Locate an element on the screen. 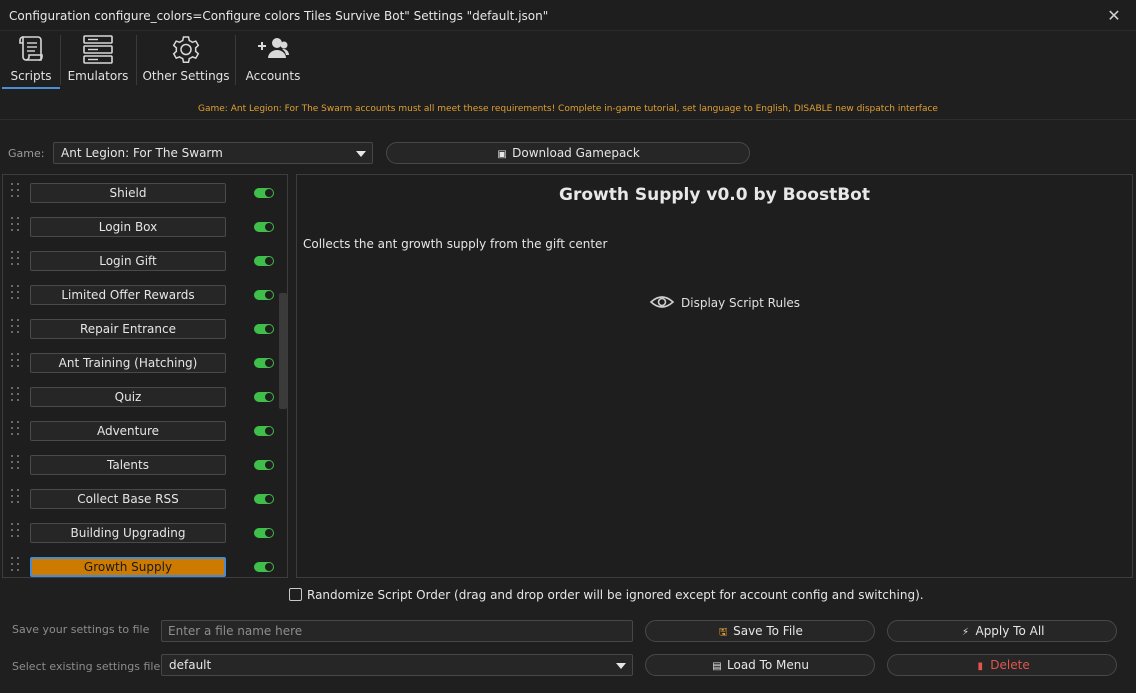  load-to-menu-button: ▤ Load To Menu is located at coordinates (760, 665).